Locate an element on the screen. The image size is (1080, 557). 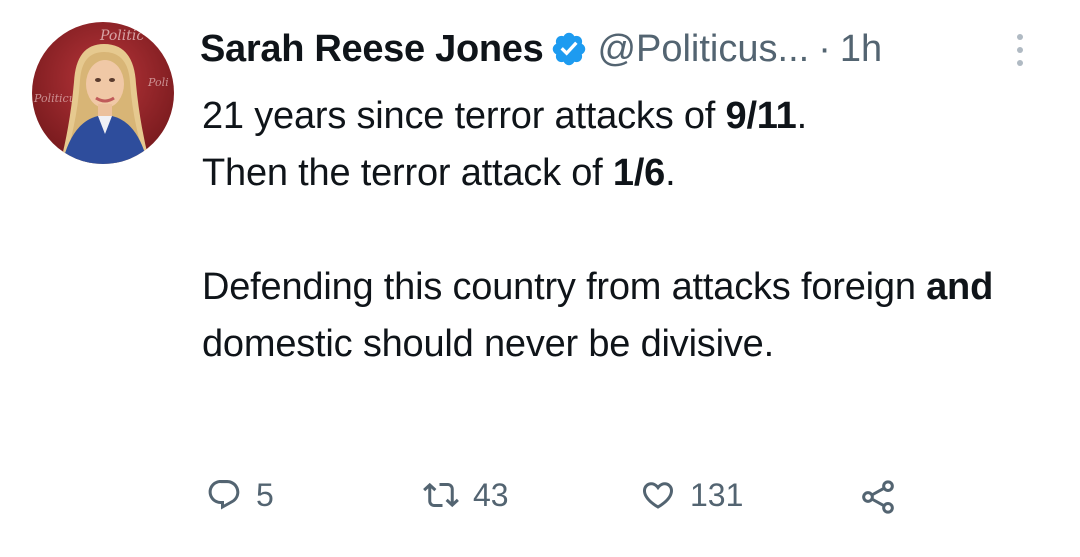
text-span: Then the terror attack of is located at coordinates (407, 173).